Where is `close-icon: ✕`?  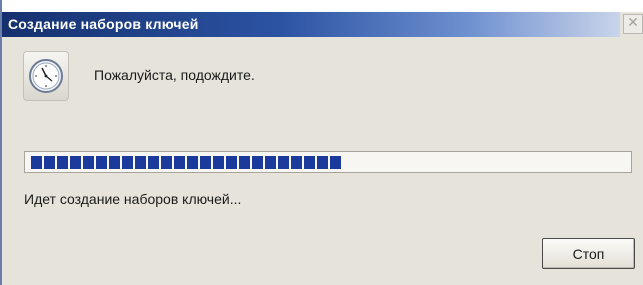 close-icon: ✕ is located at coordinates (633, 23).